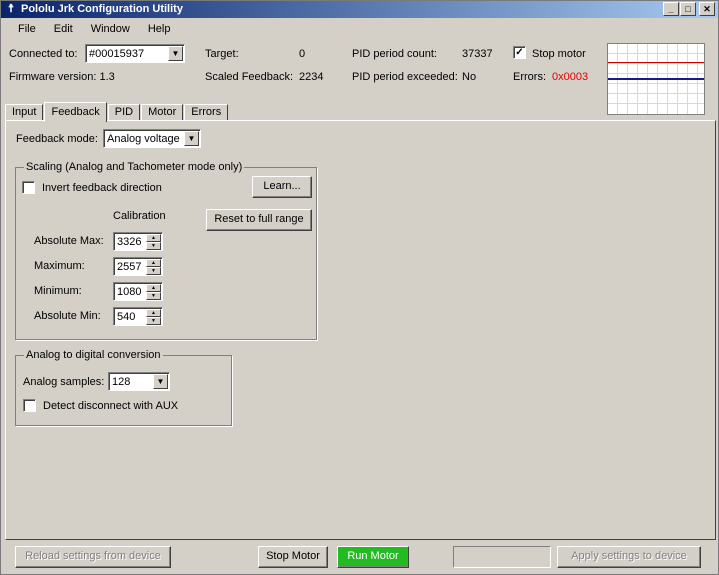 The height and width of the screenshot is (575, 719). I want to click on window-controls: _ □ ✕, so click(689, 9).